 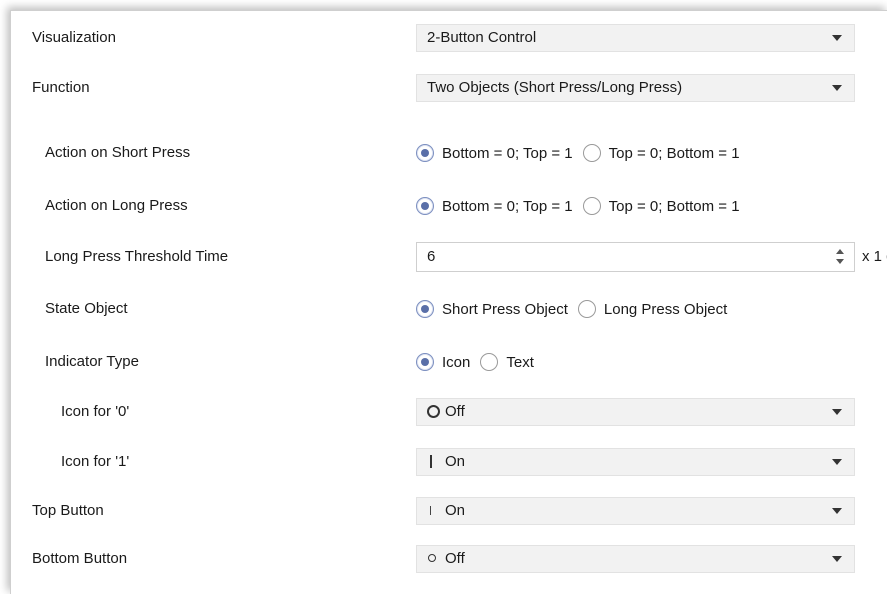 I want to click on state-object-radio-group: Short Press Object Long Press Object, so click(x=576, y=309).